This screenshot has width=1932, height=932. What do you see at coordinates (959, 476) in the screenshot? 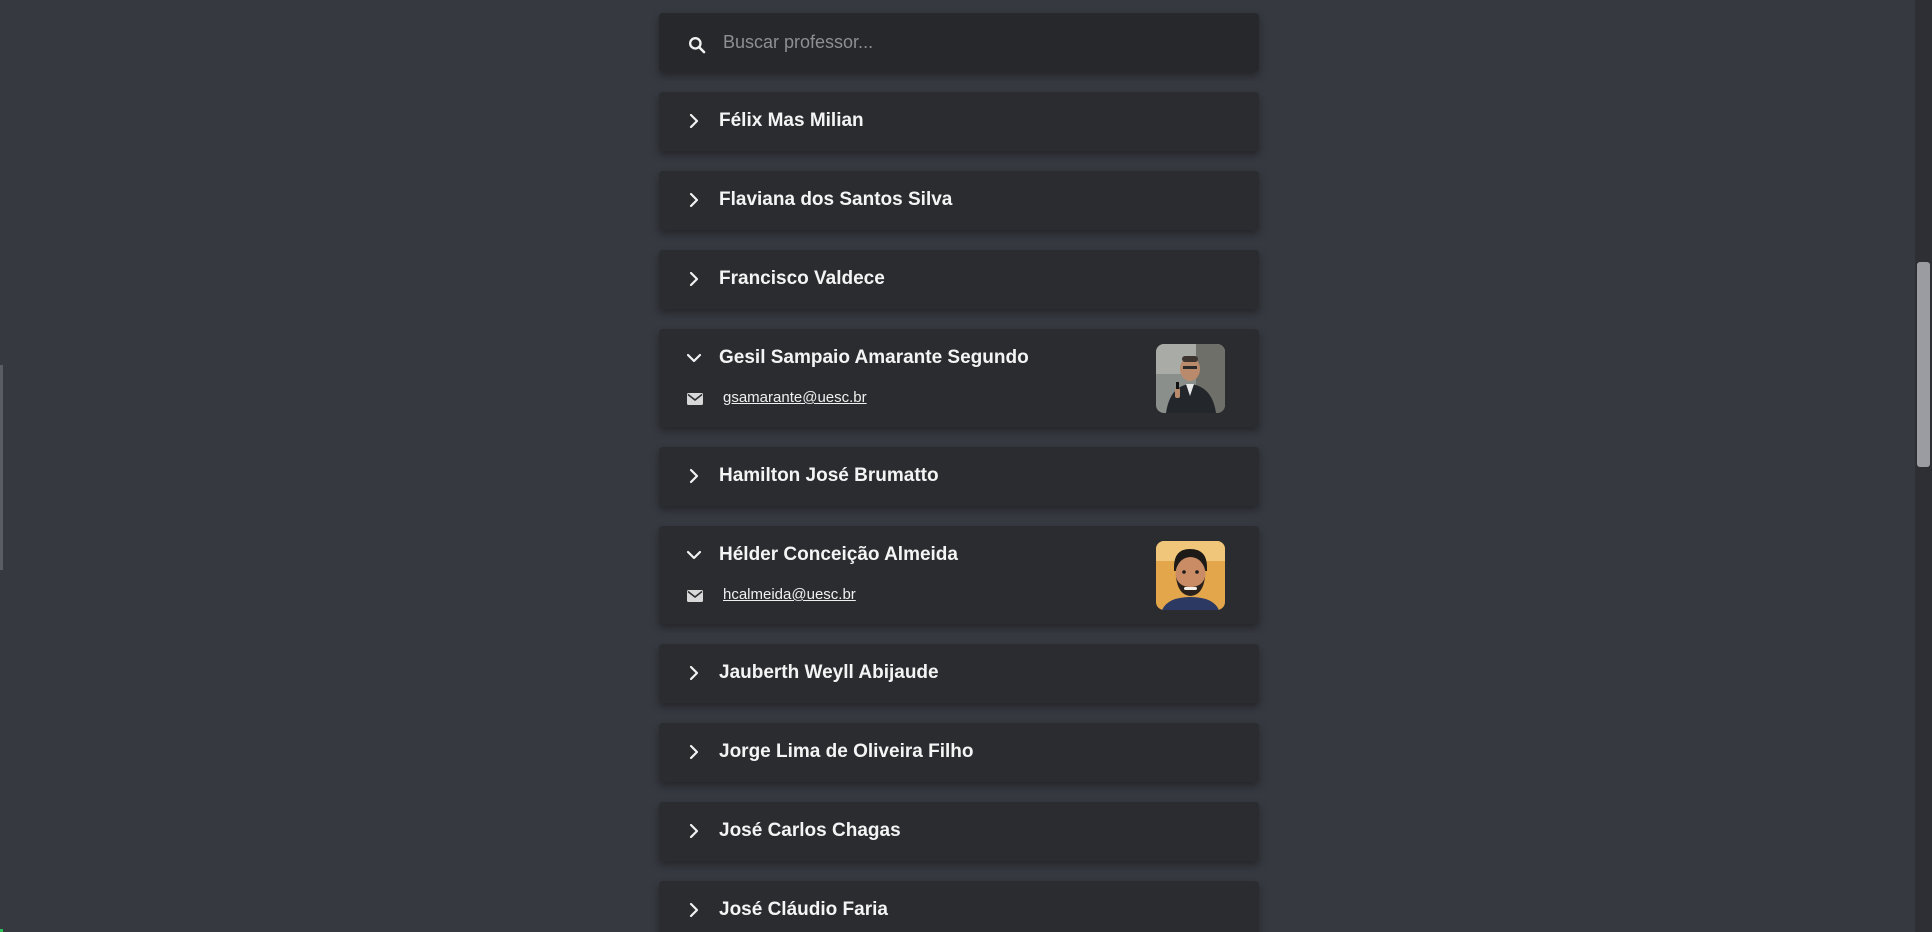
I see `professor-card: Hamilton José Brumatto` at bounding box center [959, 476].